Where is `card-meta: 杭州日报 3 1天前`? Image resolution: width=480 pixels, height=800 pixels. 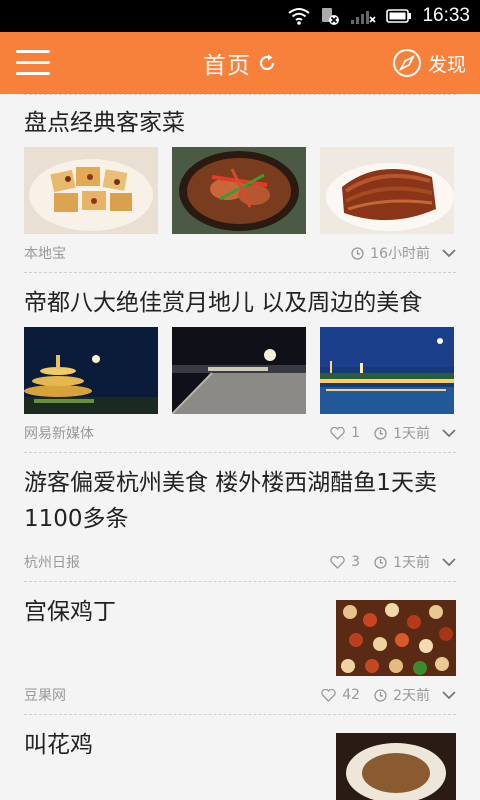 card-meta: 杭州日报 3 1天前 is located at coordinates (240, 562).